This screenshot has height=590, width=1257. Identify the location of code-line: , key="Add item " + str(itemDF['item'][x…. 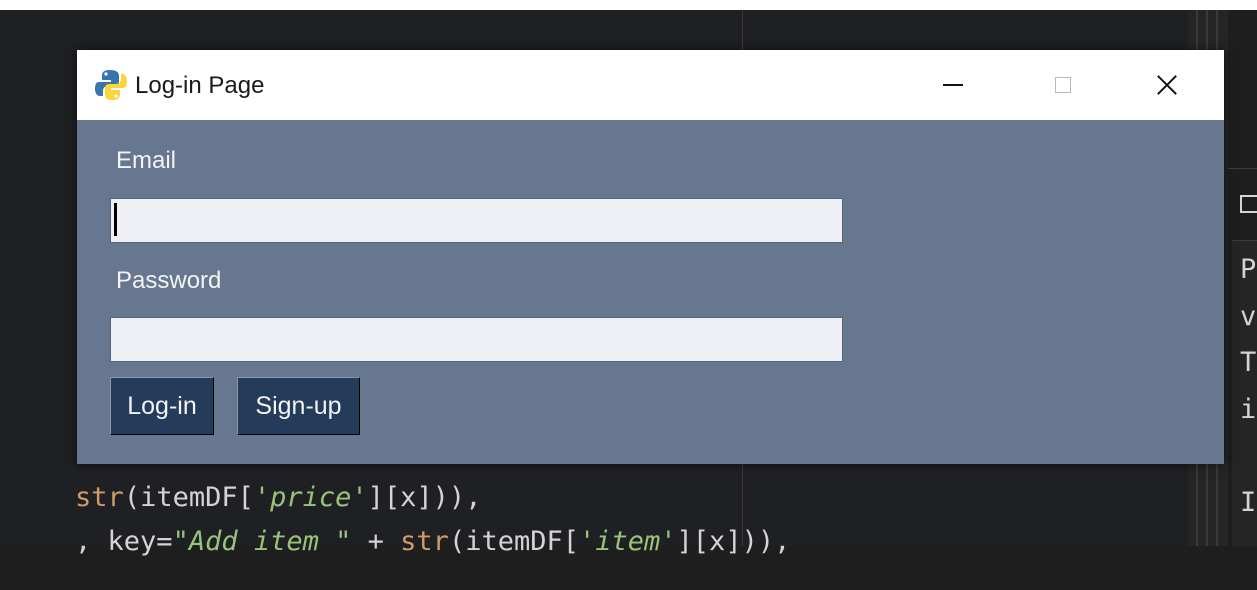
(400, 542).